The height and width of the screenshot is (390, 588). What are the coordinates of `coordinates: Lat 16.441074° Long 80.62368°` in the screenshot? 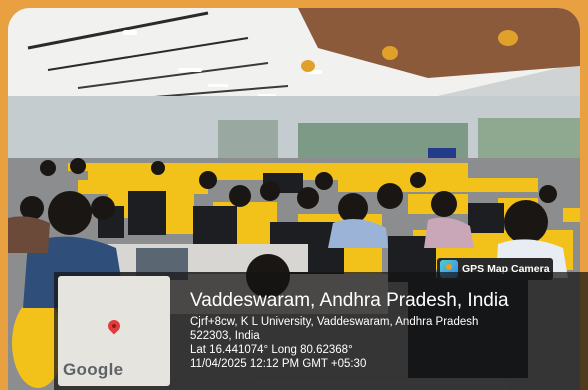 It's located at (271, 350).